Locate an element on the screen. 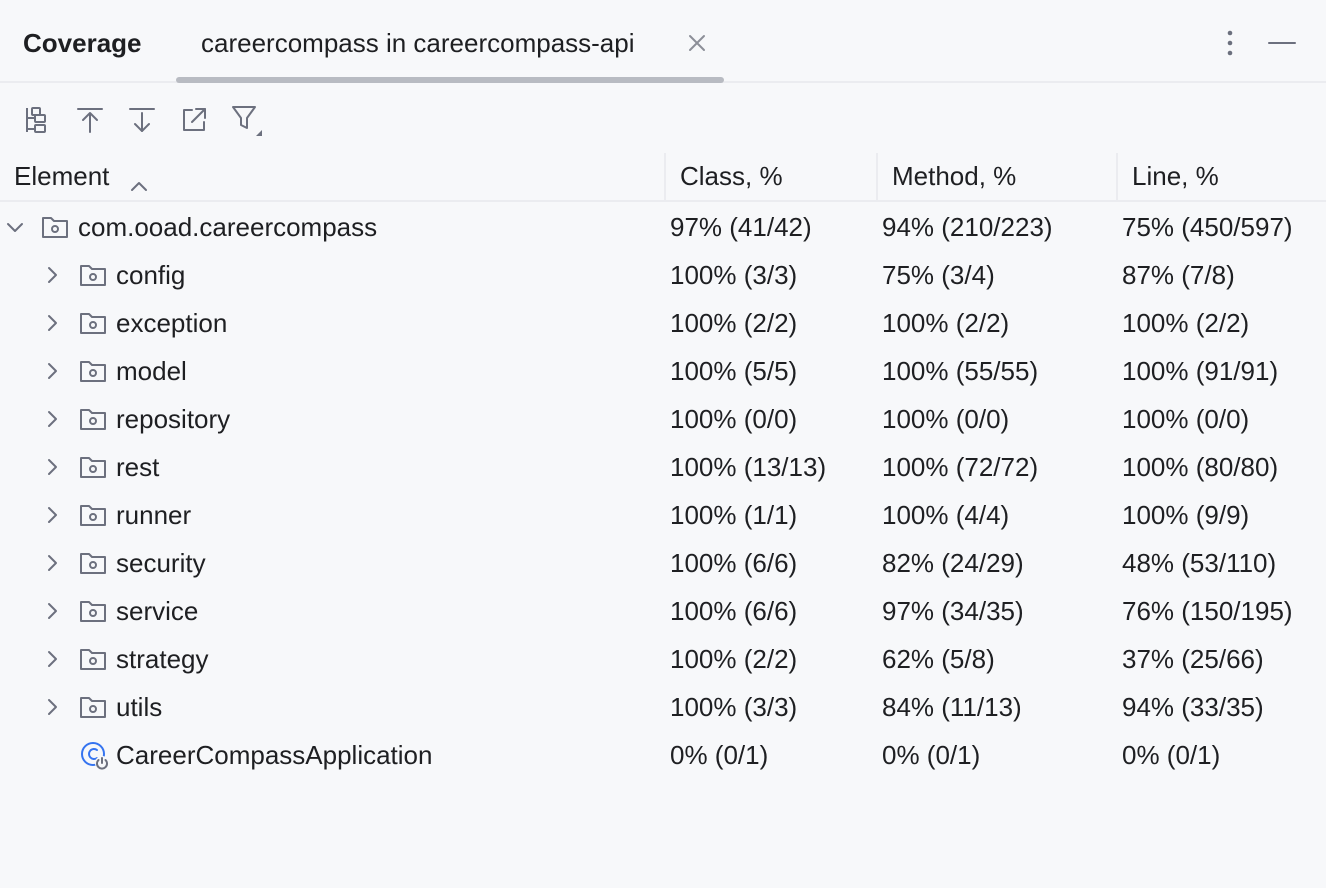  line-coverage: 94% (33/35) is located at coordinates (1193, 707).